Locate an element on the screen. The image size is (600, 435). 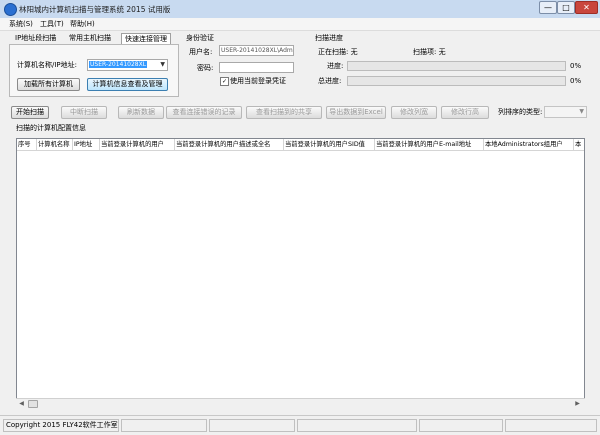
total-progress-percent: 0% is located at coordinates (576, 81).